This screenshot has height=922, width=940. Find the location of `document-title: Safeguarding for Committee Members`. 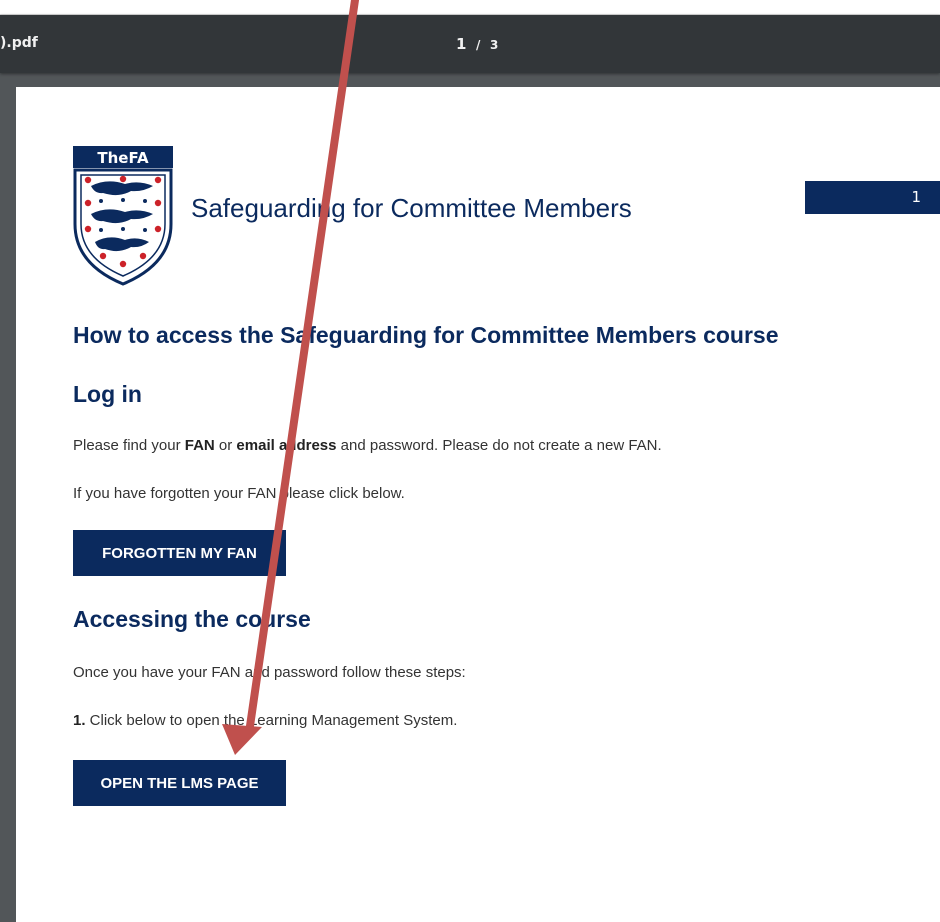

document-title: Safeguarding for Committee Members is located at coordinates (411, 208).